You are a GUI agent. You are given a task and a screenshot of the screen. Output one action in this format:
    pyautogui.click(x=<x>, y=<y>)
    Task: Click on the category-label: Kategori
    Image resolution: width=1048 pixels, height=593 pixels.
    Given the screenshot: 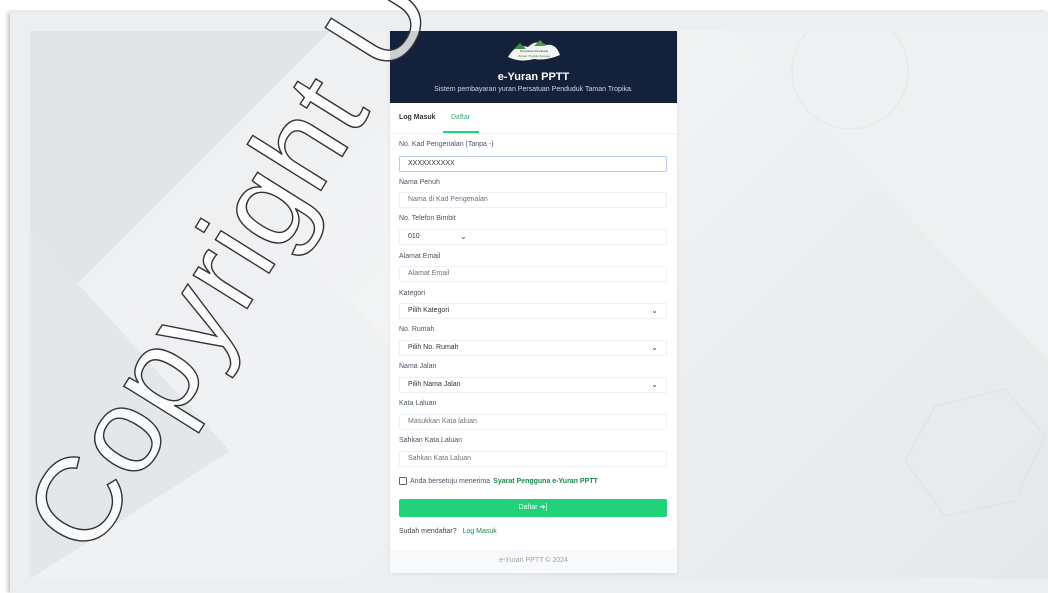 What is the action you would take?
    pyautogui.click(x=412, y=293)
    